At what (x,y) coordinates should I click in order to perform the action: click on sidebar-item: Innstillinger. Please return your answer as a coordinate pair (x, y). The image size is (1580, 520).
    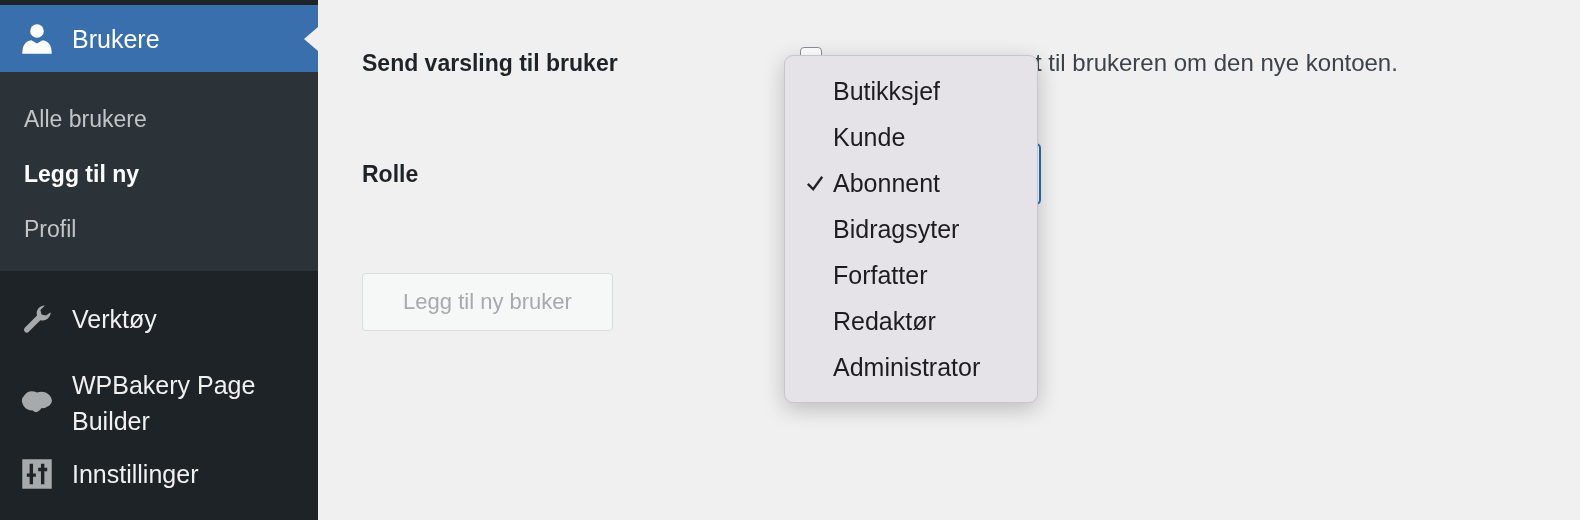
    Looking at the image, I should click on (159, 474).